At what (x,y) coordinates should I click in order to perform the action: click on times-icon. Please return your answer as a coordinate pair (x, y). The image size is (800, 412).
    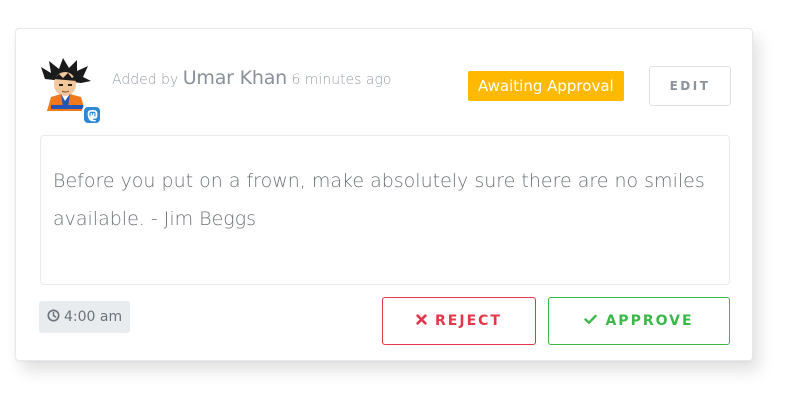
    Looking at the image, I should click on (421, 321).